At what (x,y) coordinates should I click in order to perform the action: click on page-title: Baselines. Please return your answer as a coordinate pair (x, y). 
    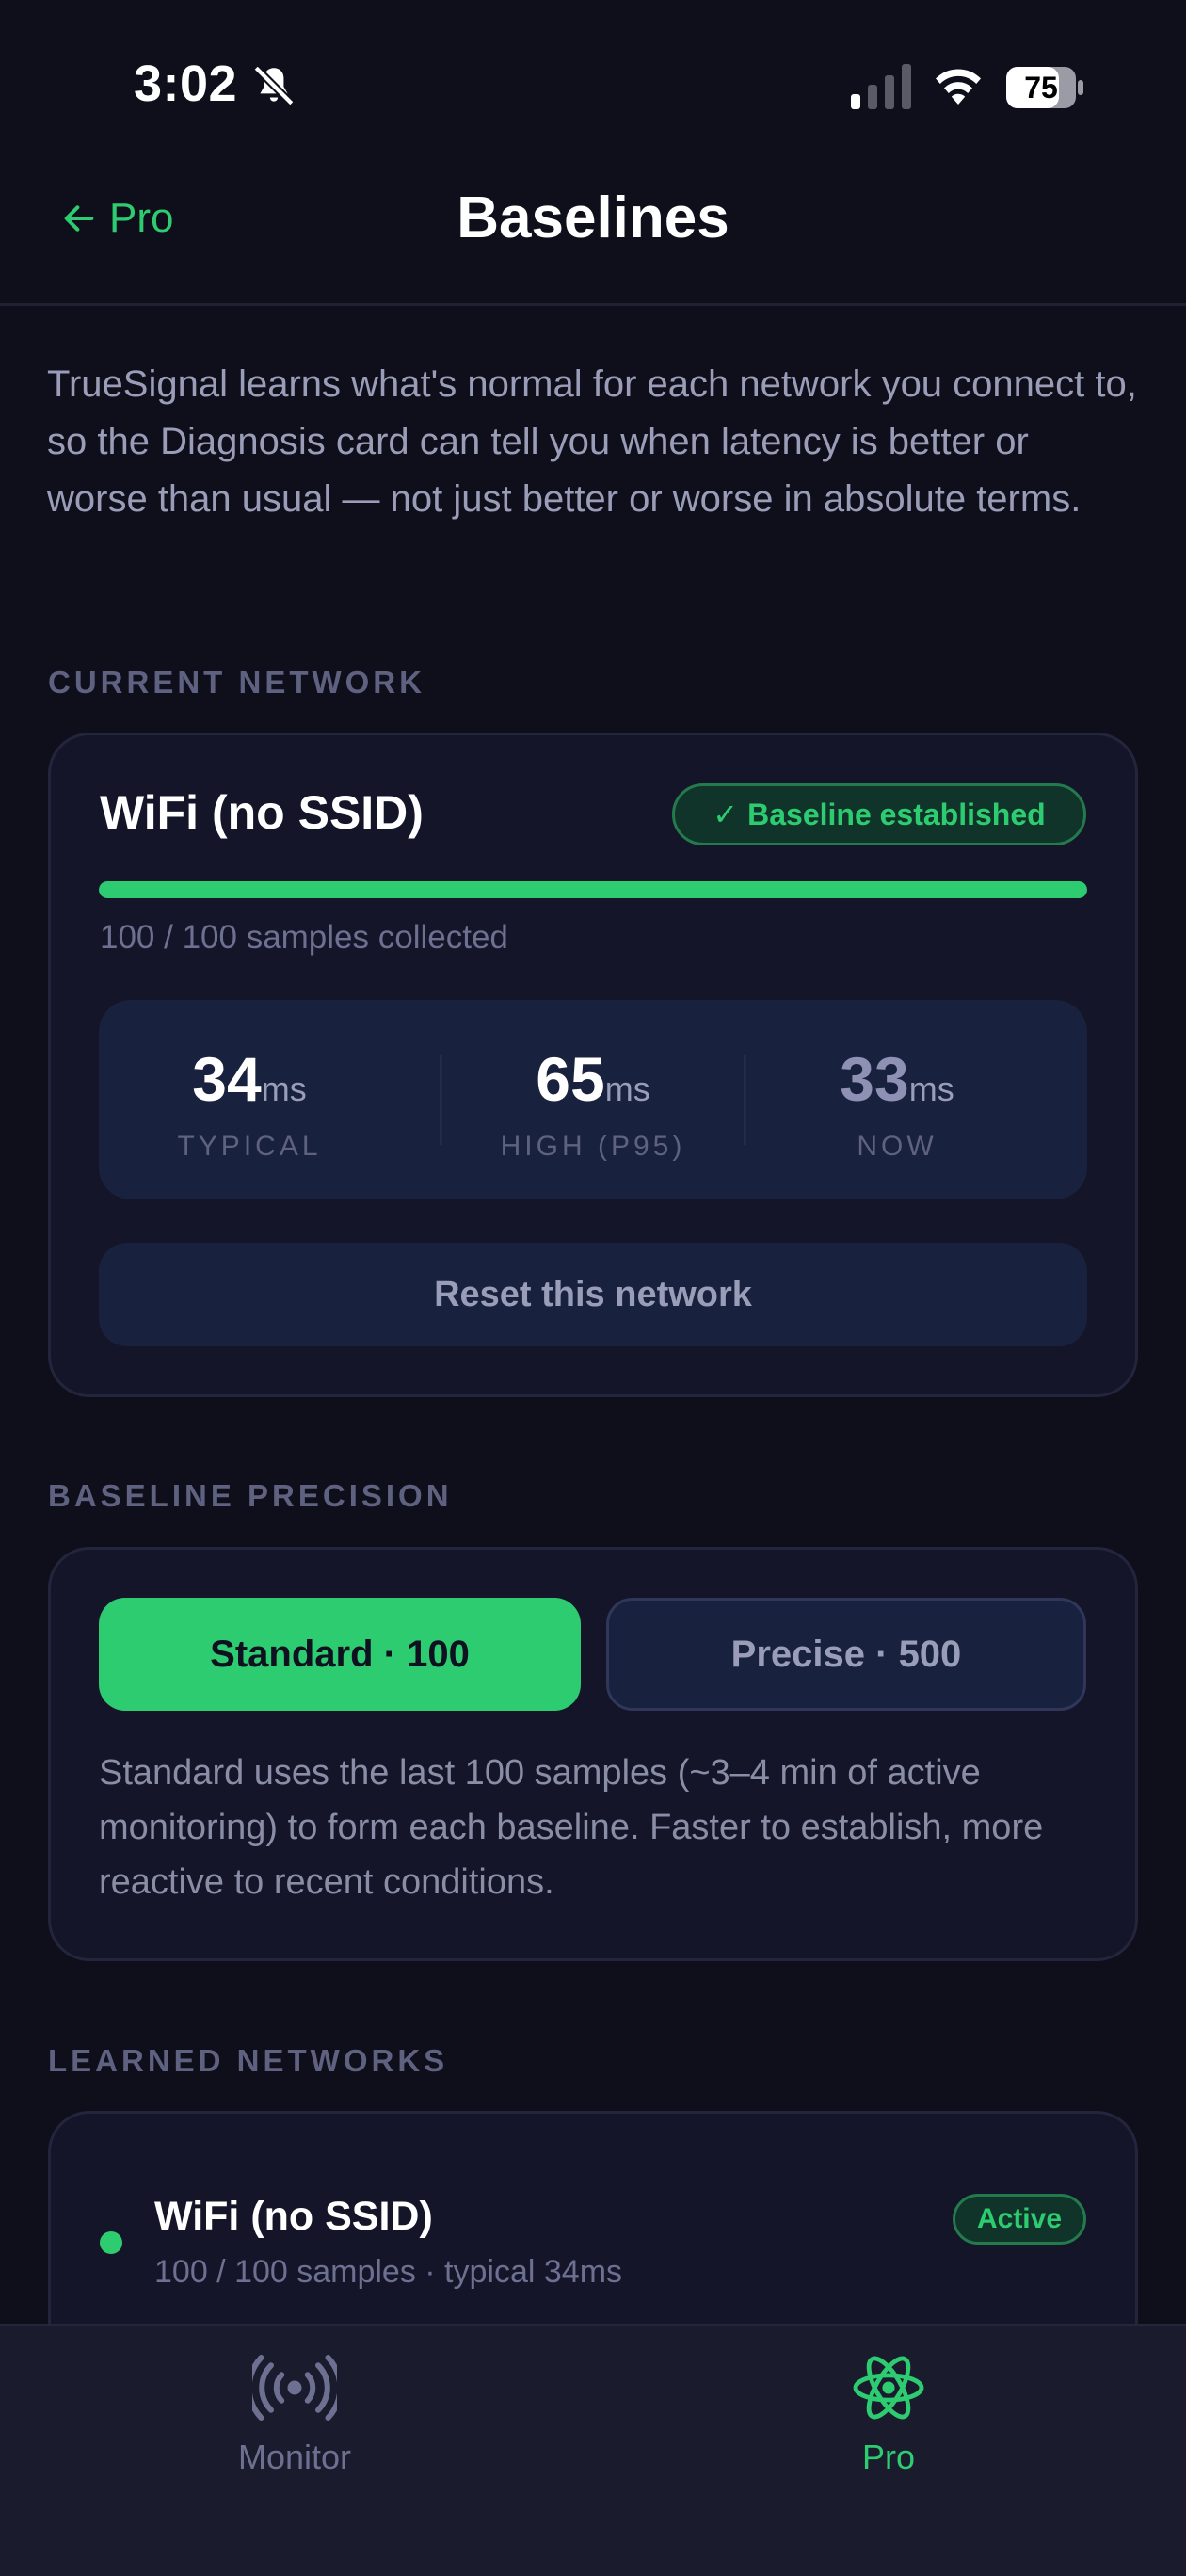
    Looking at the image, I should click on (593, 217).